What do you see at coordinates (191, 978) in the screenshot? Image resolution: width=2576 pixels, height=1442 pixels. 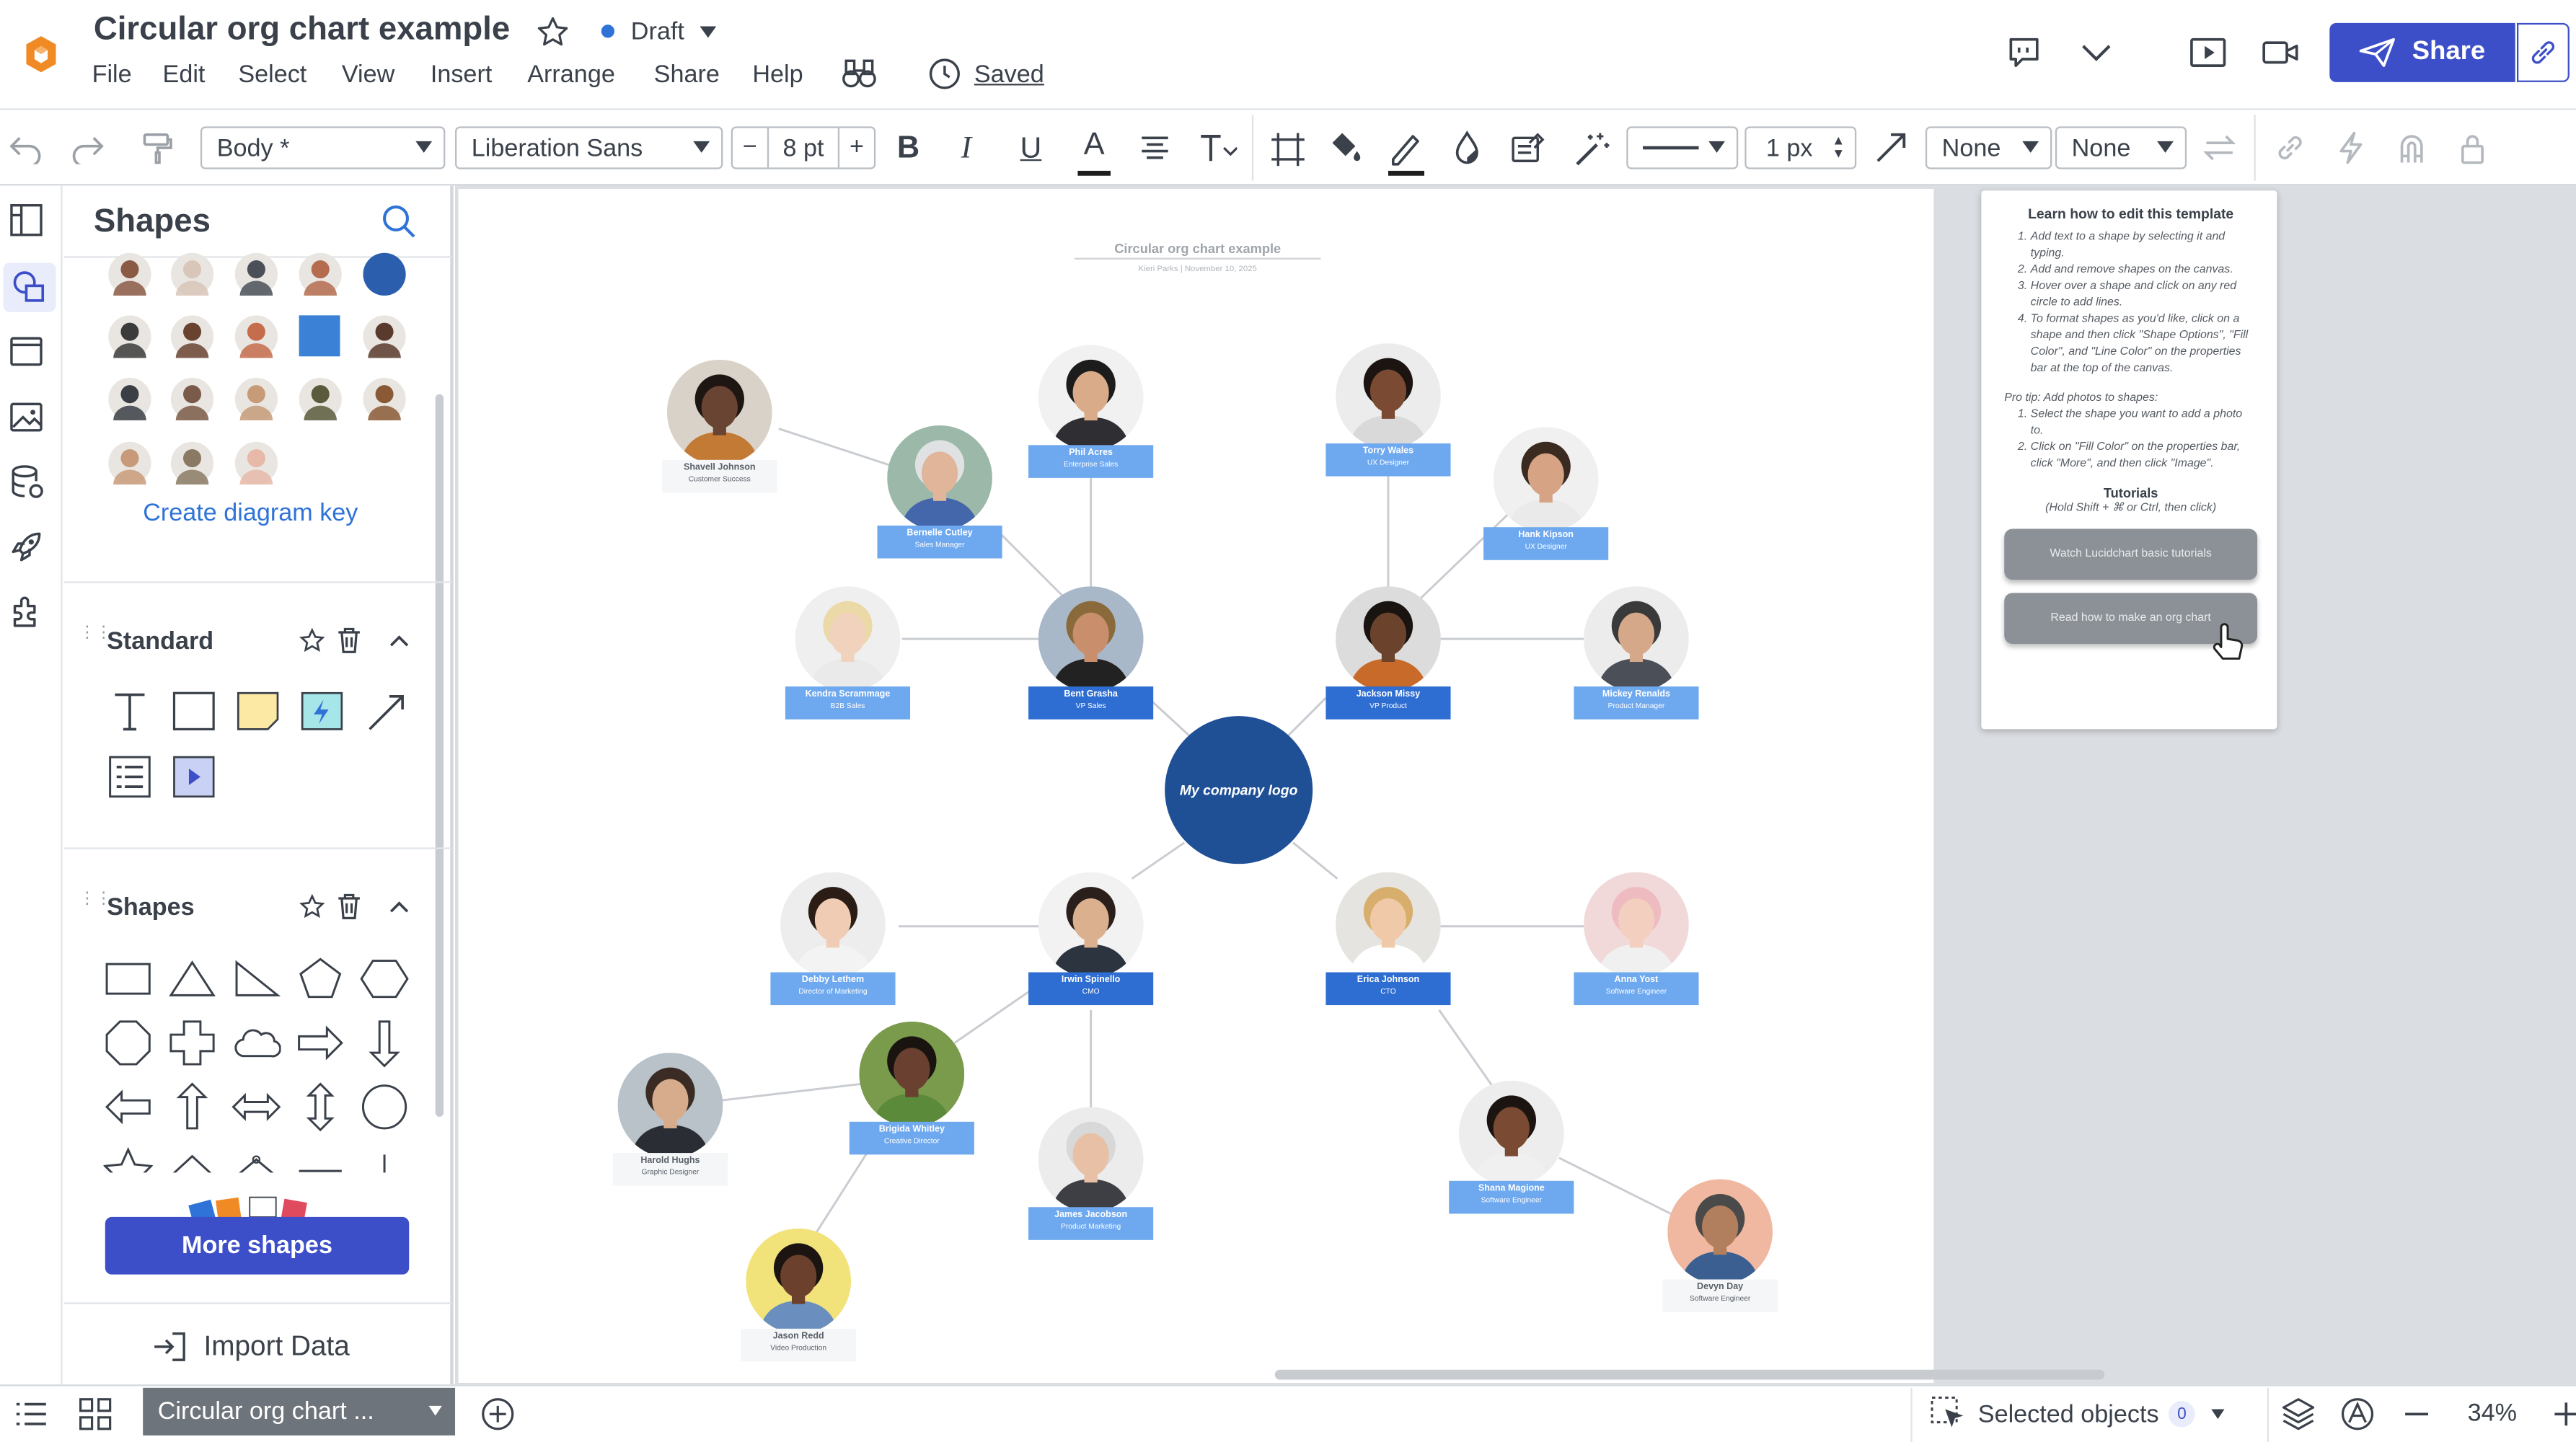 I see `triangle-icon` at bounding box center [191, 978].